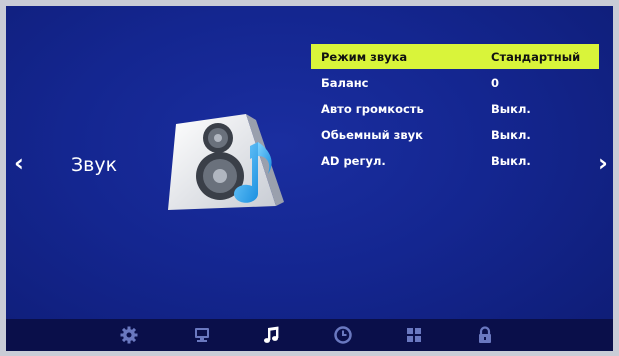  I want to click on menu-item-label: Обьемный звук, so click(372, 135).